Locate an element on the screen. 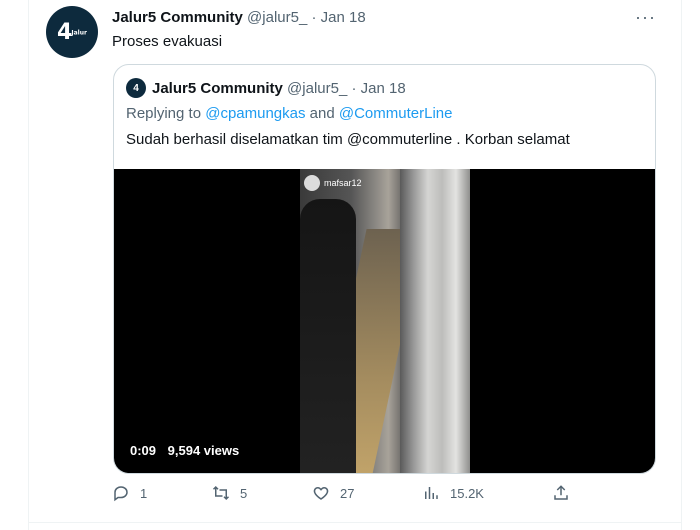 The height and width of the screenshot is (530, 700). video-person is located at coordinates (328, 336).